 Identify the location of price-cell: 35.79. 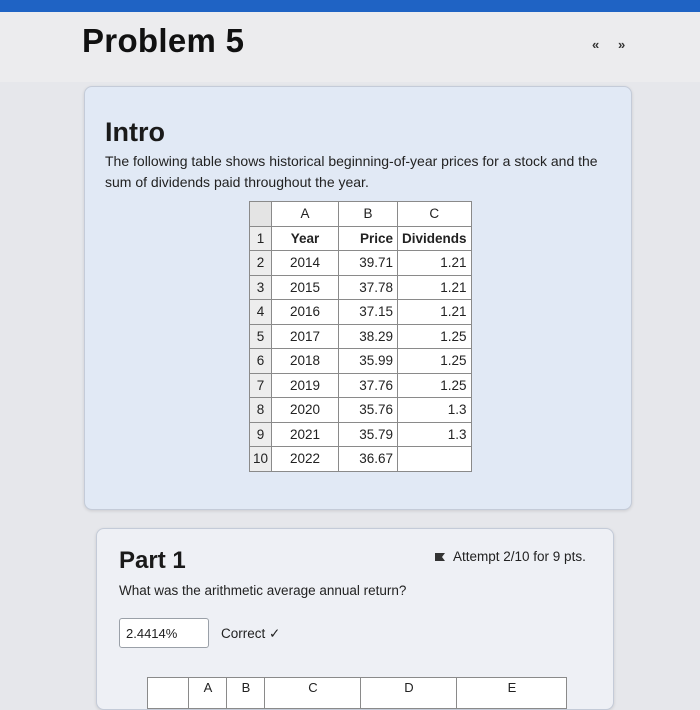
(368, 434).